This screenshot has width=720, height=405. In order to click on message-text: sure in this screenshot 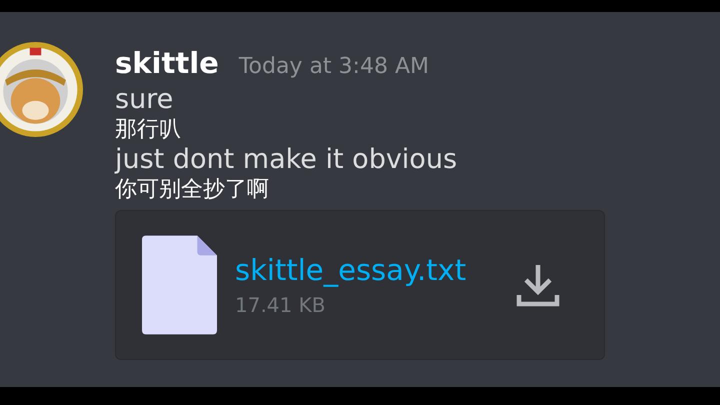, I will do `click(144, 100)`.